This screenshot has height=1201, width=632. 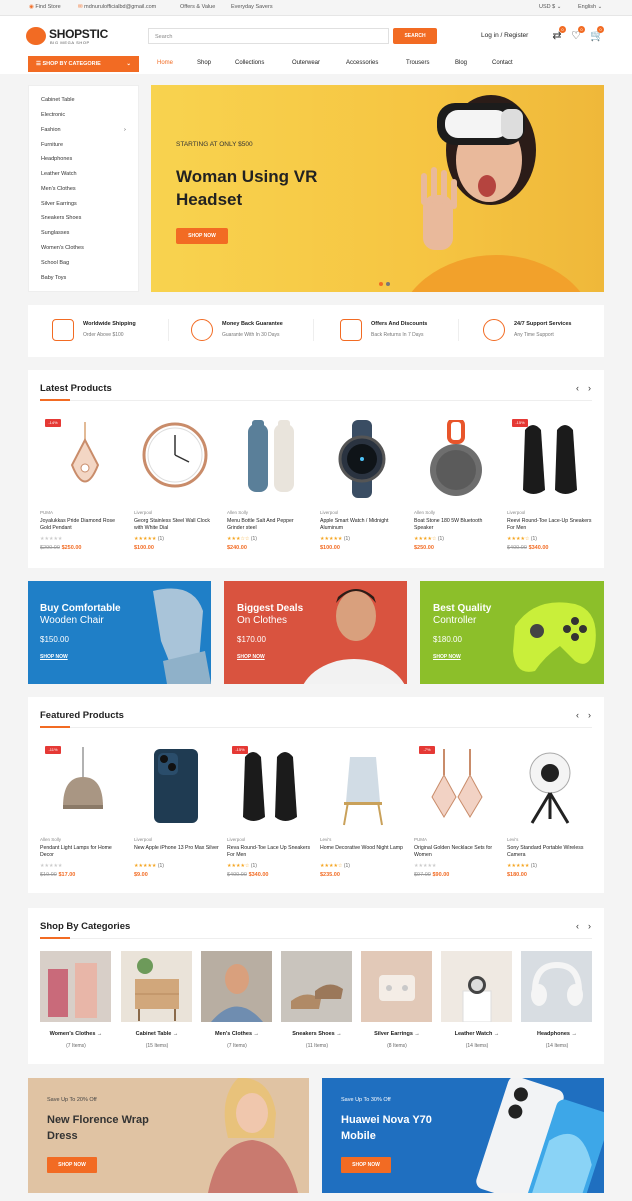 I want to click on category-name: Silver Earrings →, so click(x=397, y=1034).